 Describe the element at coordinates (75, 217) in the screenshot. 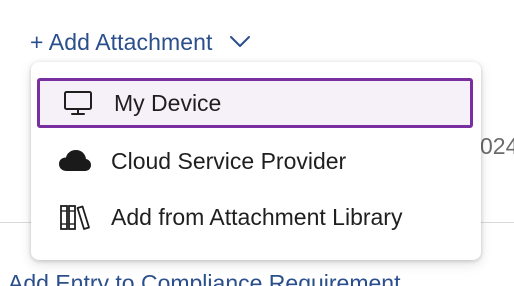

I see `library-icon` at that location.